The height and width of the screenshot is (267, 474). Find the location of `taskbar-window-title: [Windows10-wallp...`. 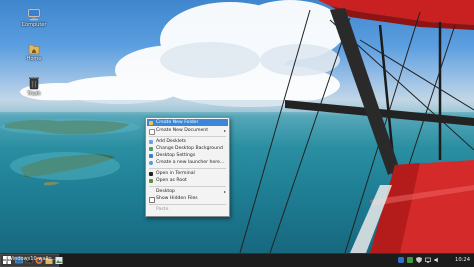

taskbar-window-title: [Windows10-wallp... is located at coordinates (31, 259).